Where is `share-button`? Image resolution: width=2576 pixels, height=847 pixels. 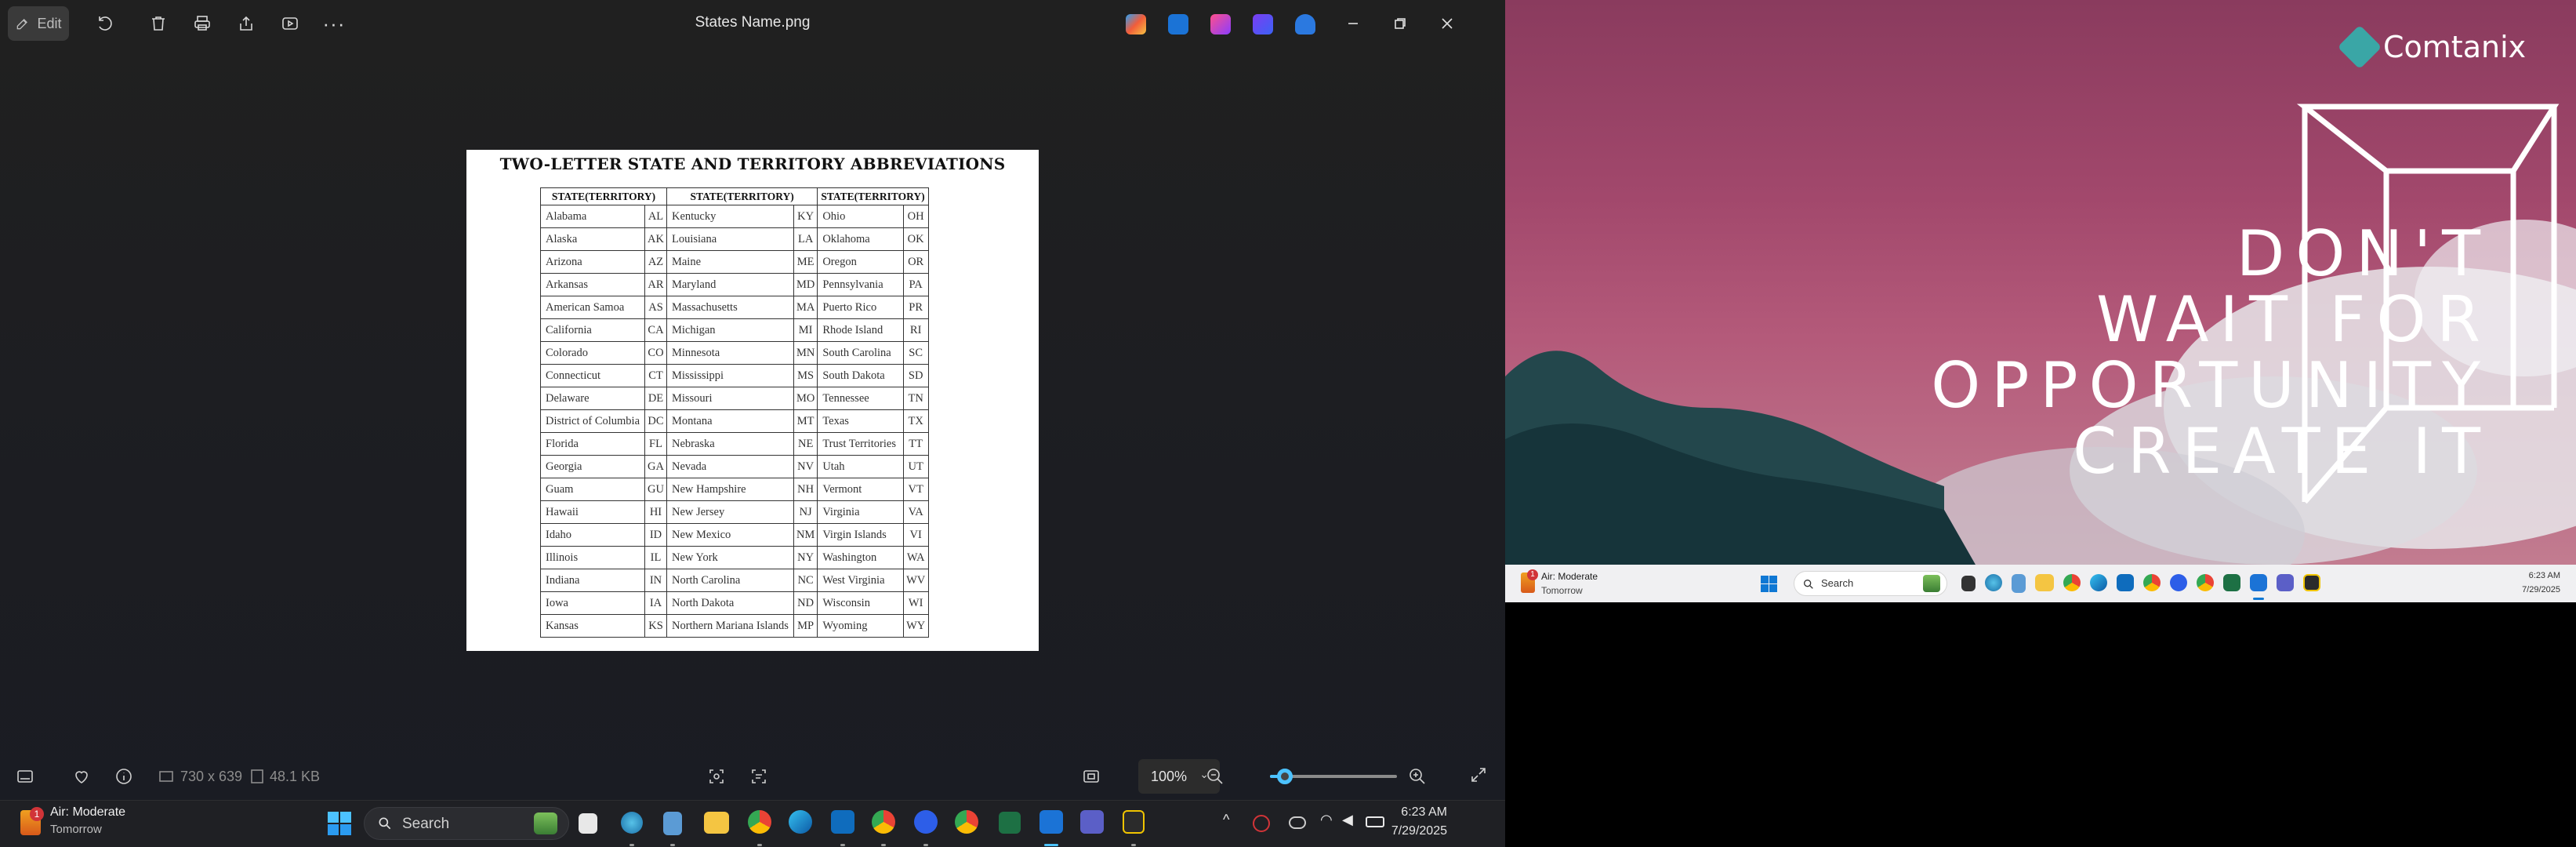 share-button is located at coordinates (246, 23).